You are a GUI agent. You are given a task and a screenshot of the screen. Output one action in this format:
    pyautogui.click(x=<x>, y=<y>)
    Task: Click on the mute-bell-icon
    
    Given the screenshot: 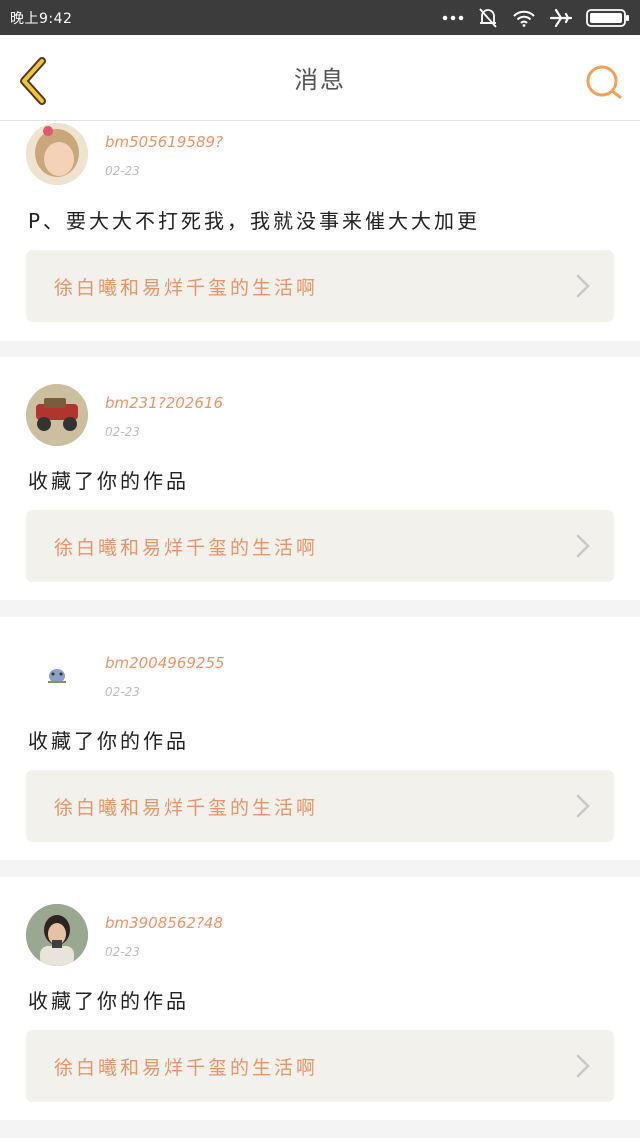 What is the action you would take?
    pyautogui.click(x=488, y=18)
    